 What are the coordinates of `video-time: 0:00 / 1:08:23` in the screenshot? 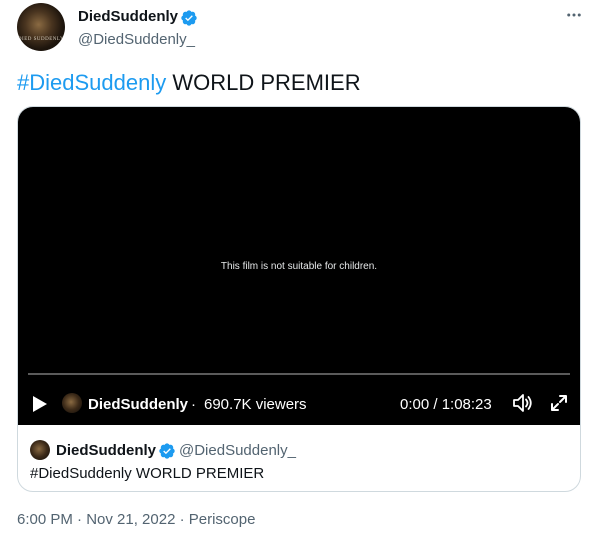 It's located at (446, 404).